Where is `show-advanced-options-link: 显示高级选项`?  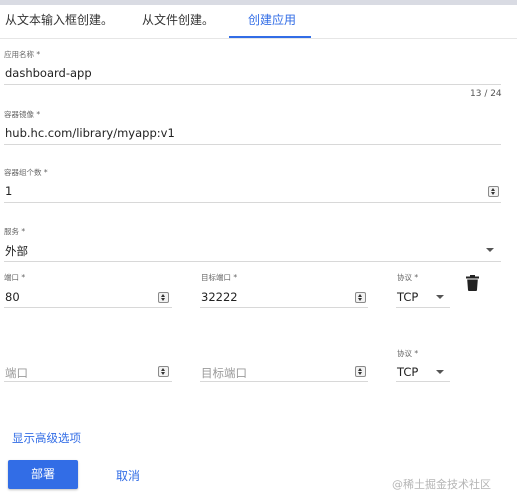
show-advanced-options-link: 显示高级选项 is located at coordinates (46, 438).